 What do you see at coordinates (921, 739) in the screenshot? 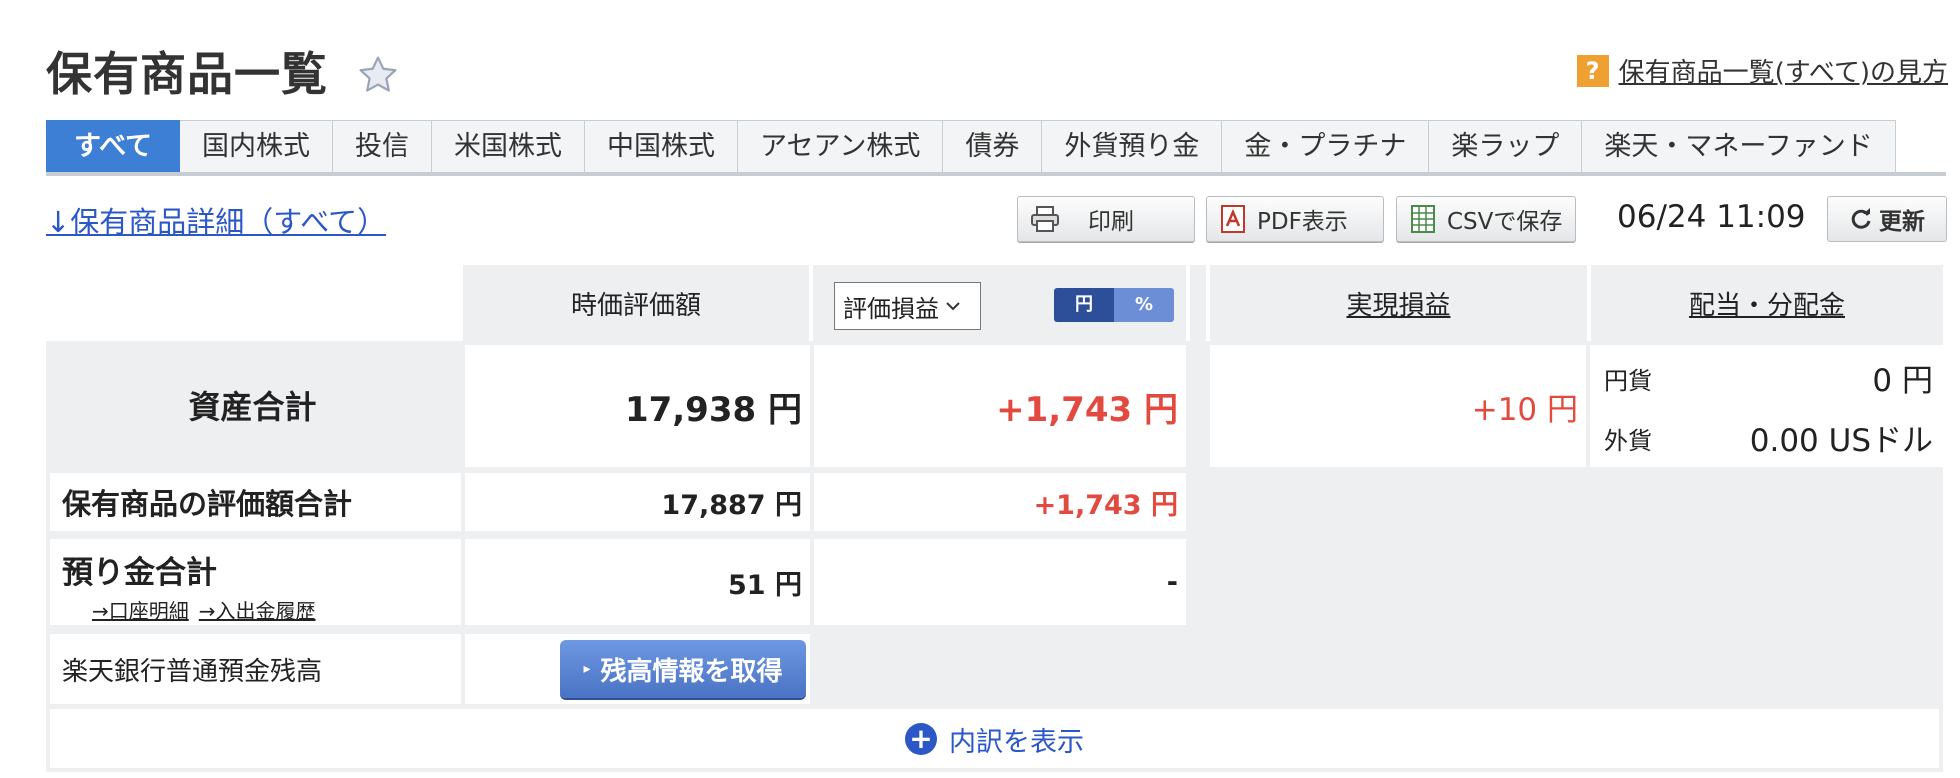
I see `plus-circle-icon: +` at bounding box center [921, 739].